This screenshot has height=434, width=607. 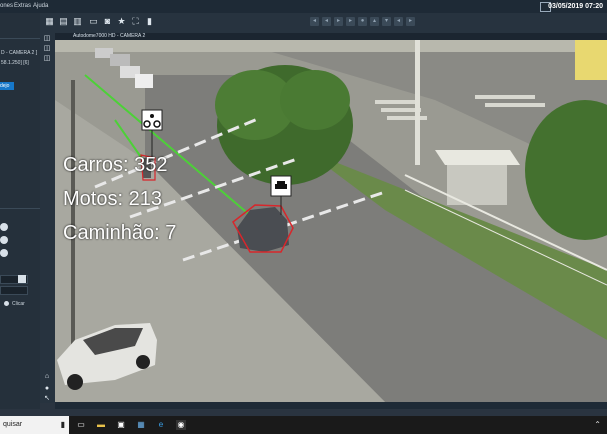 I want to click on background, so click(x=331, y=46).